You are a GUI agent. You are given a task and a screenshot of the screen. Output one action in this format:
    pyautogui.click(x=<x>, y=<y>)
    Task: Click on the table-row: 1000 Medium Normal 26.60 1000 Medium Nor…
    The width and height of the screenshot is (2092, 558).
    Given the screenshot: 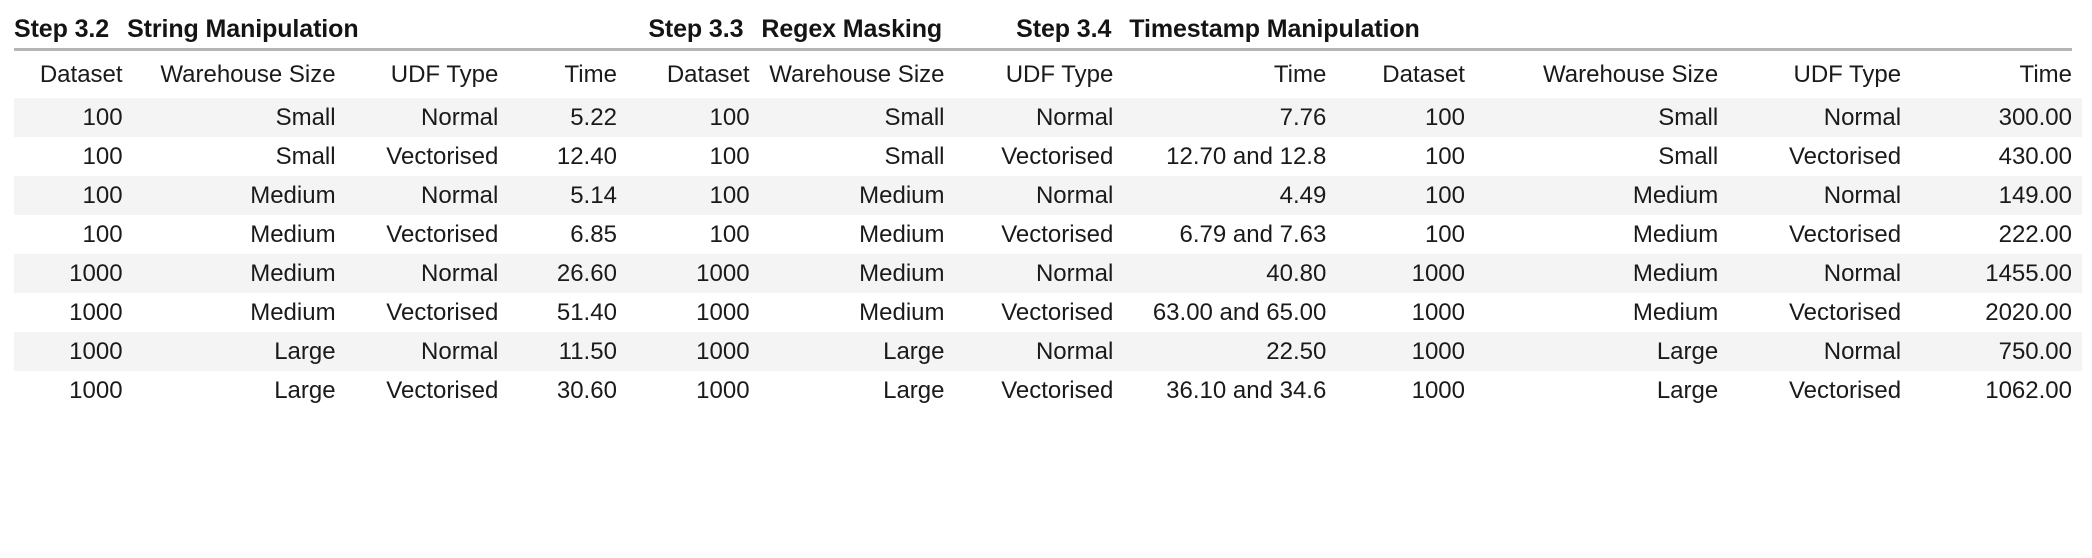 What is the action you would take?
    pyautogui.click(x=1048, y=273)
    